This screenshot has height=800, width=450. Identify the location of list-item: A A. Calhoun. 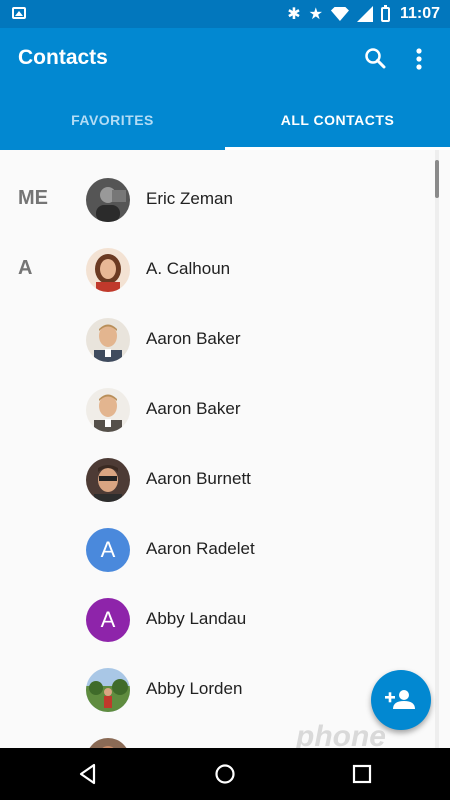
(220, 270).